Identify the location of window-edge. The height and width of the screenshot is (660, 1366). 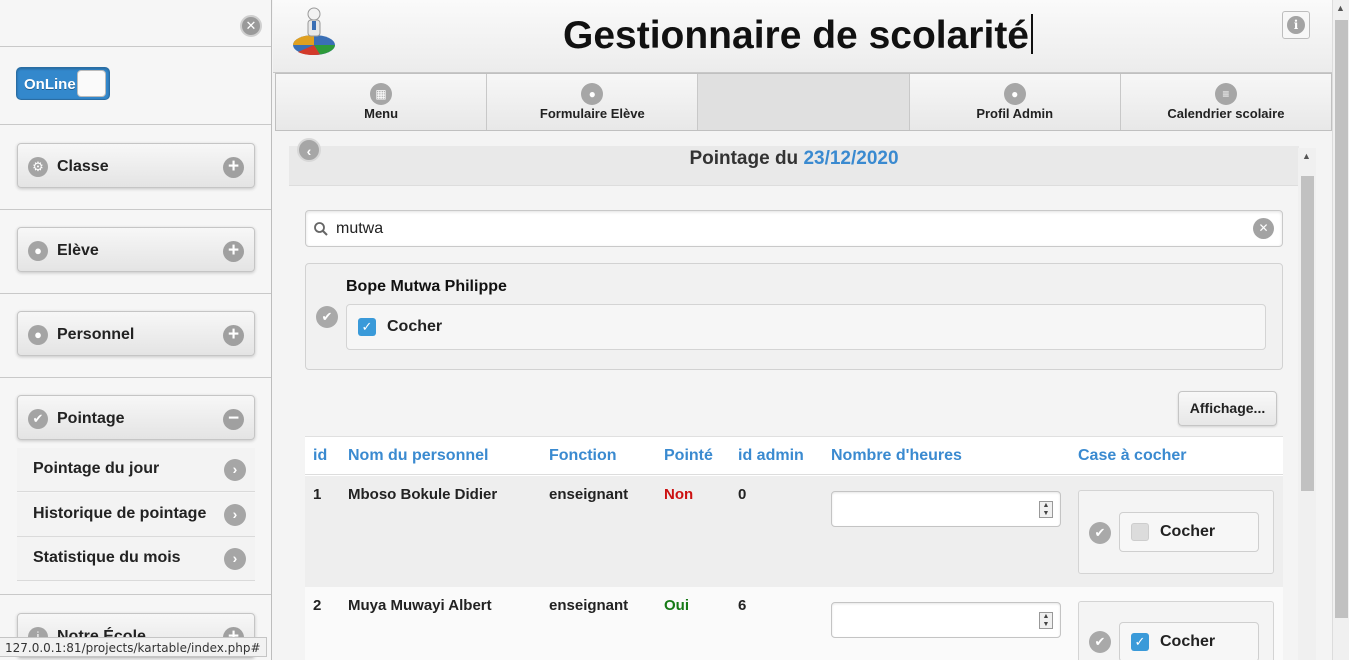
(1357, 330).